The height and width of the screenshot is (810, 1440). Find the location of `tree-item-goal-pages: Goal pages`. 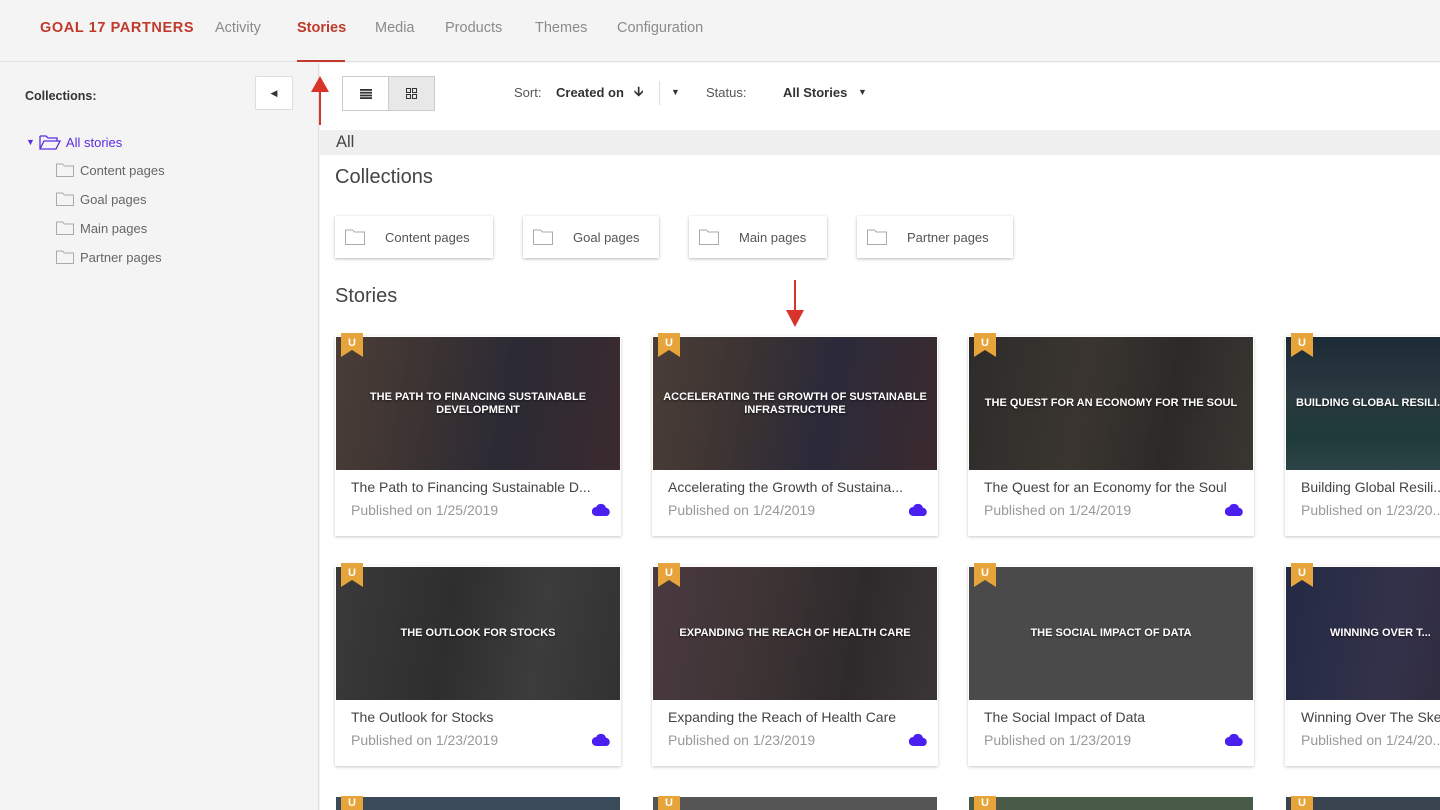

tree-item-goal-pages: Goal pages is located at coordinates (101, 199).